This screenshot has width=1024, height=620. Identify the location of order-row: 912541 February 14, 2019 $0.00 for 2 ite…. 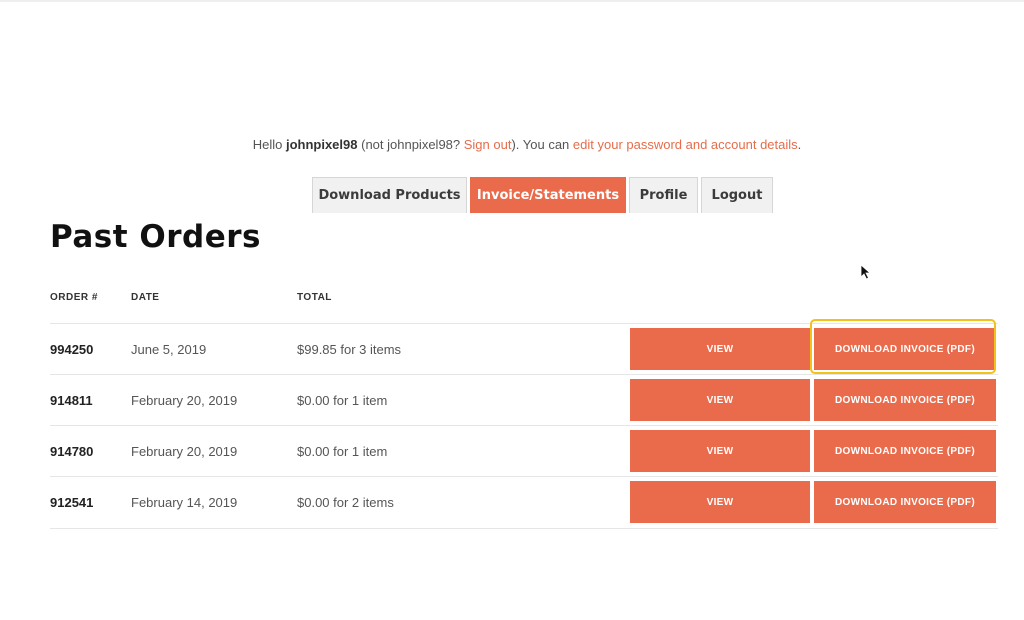
(524, 502).